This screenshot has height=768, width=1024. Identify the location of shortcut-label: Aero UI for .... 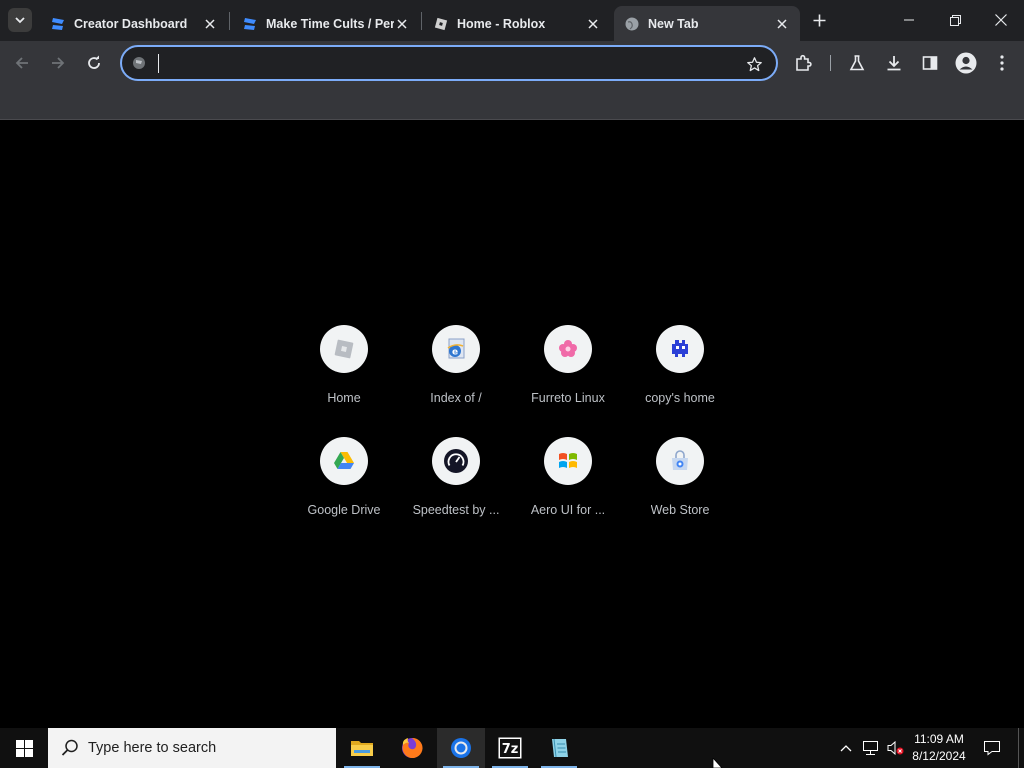
(568, 510).